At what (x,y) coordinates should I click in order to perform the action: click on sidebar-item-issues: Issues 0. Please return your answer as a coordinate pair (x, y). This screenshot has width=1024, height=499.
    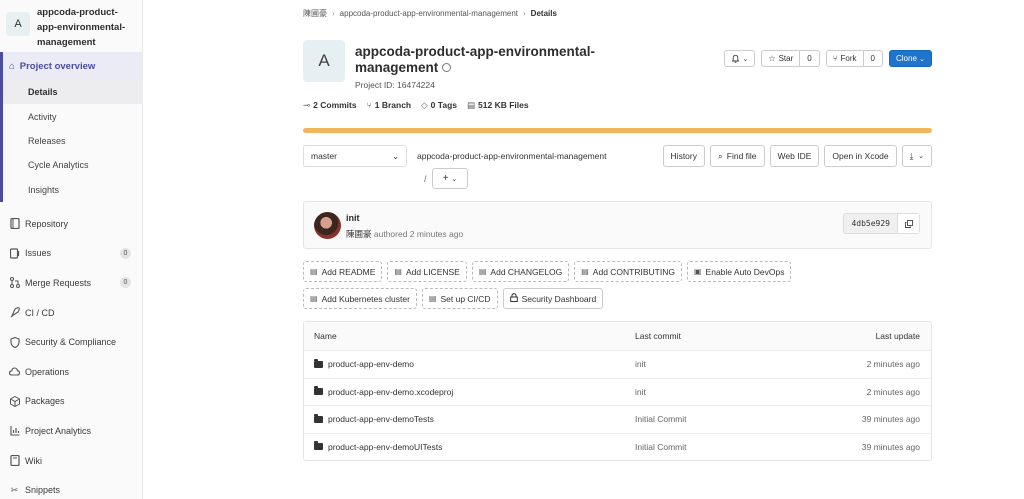
    Looking at the image, I should click on (71, 254).